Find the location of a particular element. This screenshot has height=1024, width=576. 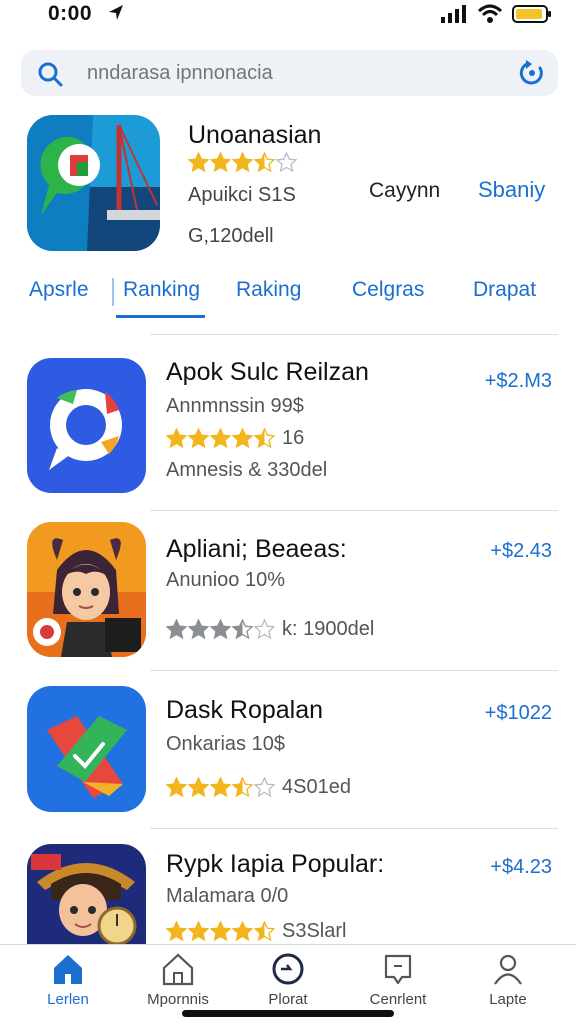

rating-text: S3Slarl is located at coordinates (314, 931).